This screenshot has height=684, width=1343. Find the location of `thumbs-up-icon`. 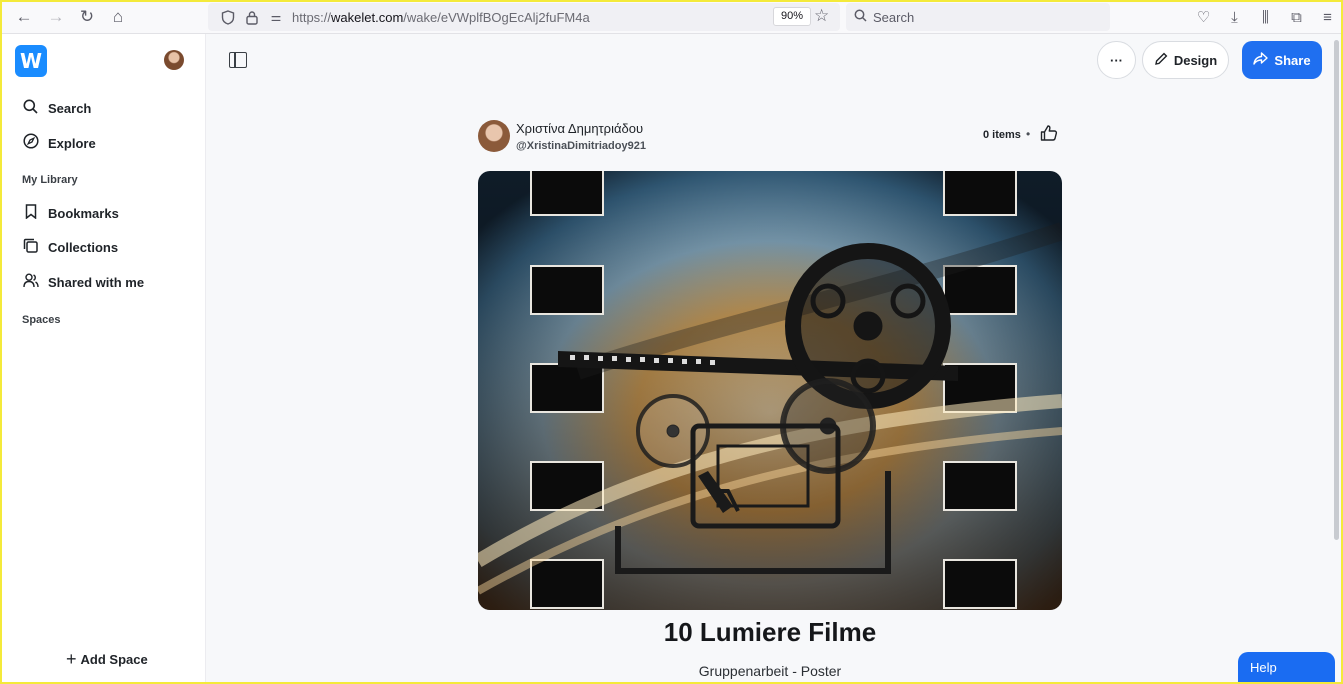

thumbs-up-icon is located at coordinates (1049, 135).